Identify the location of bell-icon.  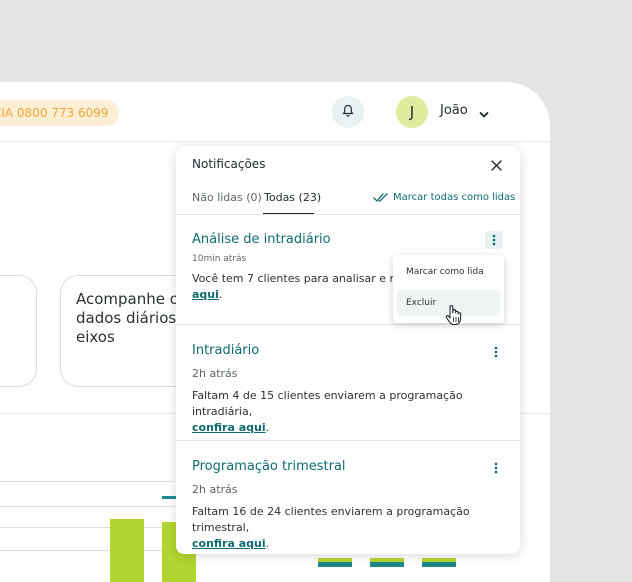
(348, 112).